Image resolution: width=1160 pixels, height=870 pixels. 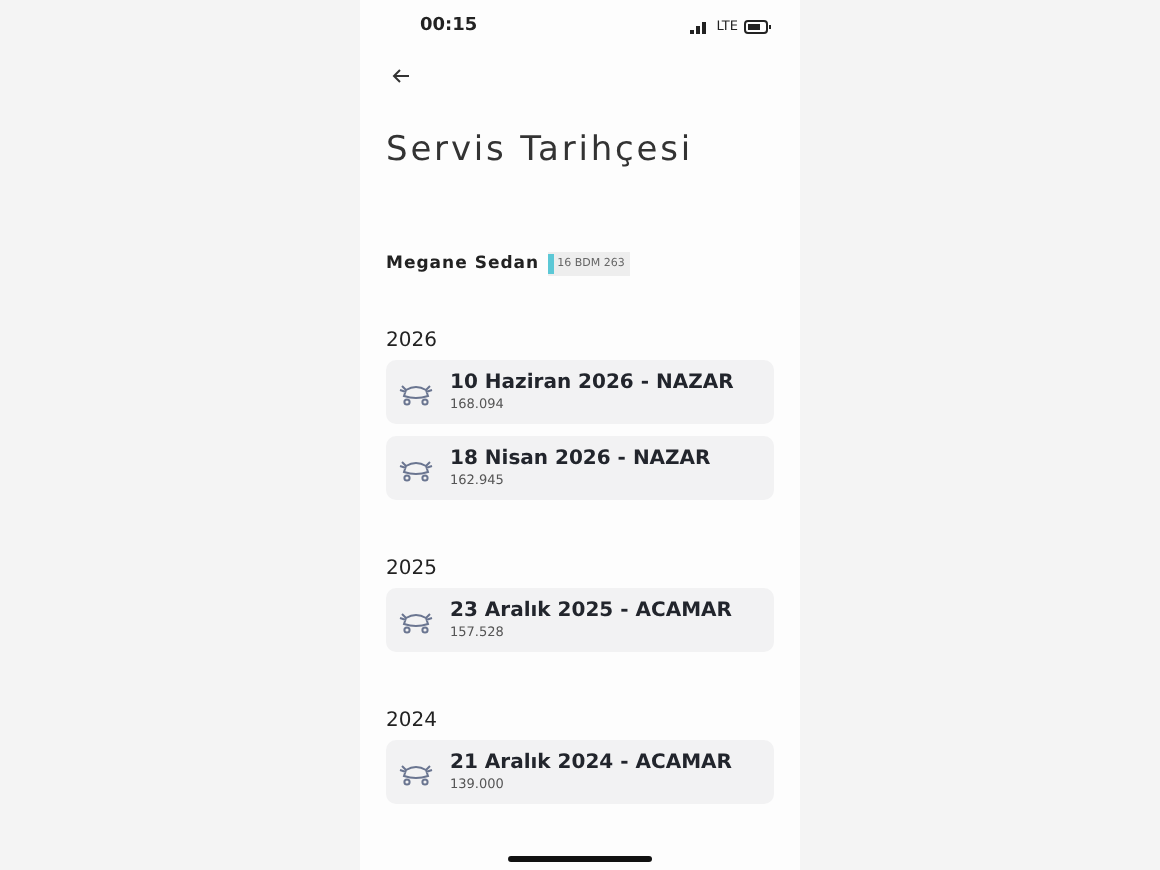 I want to click on battery-icon, so click(x=758, y=26).